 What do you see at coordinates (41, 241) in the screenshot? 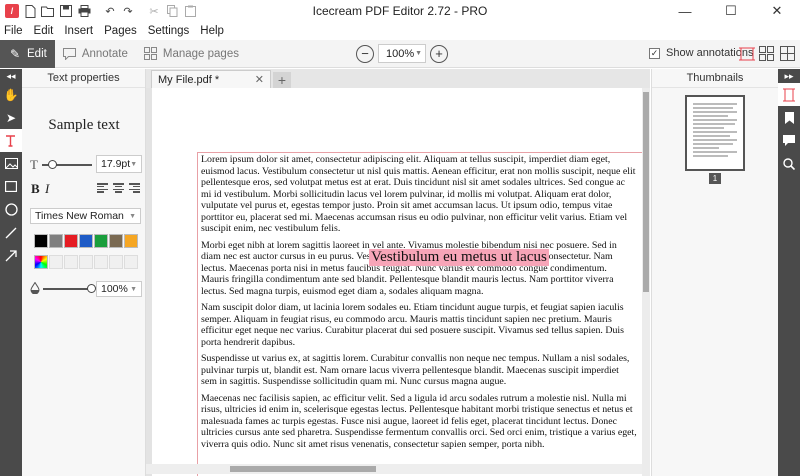
I see `color-swatch-black` at bounding box center [41, 241].